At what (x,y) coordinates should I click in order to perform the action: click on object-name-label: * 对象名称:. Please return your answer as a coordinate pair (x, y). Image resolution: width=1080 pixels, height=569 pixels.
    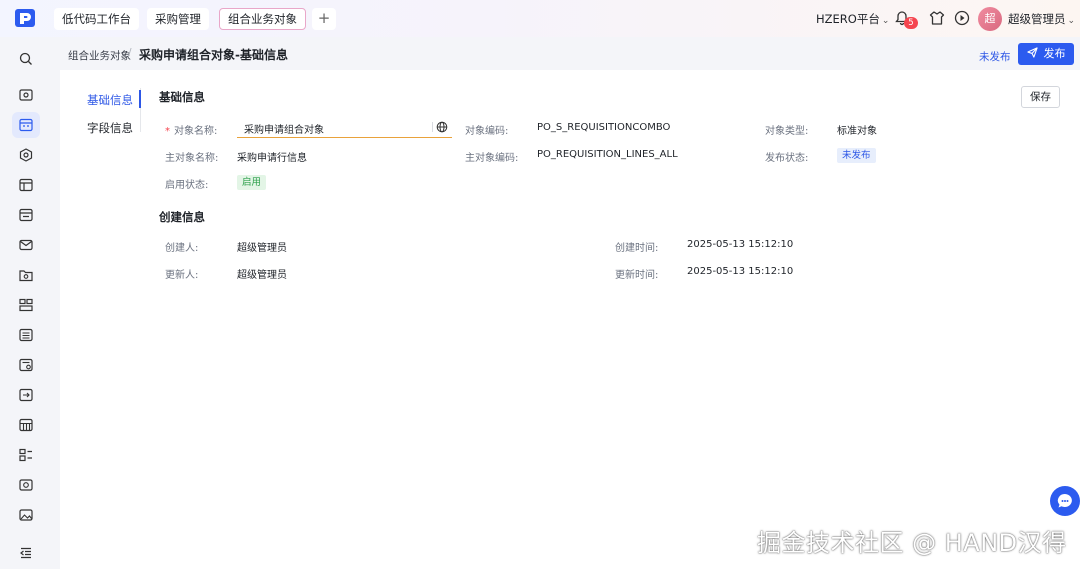
    Looking at the image, I should click on (191, 129).